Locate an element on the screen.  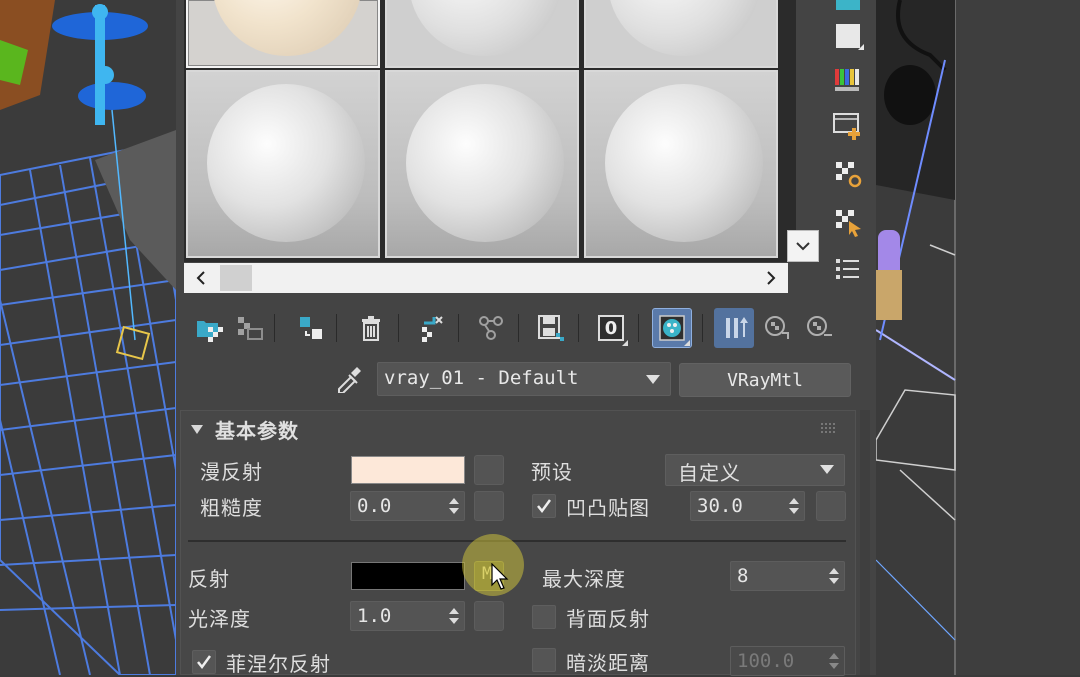
bump-value: 30.0 is located at coordinates (720, 506).